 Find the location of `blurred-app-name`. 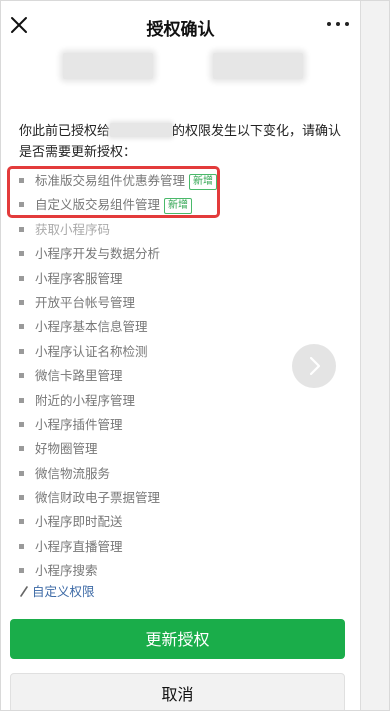

blurred-app-name is located at coordinates (141, 130).